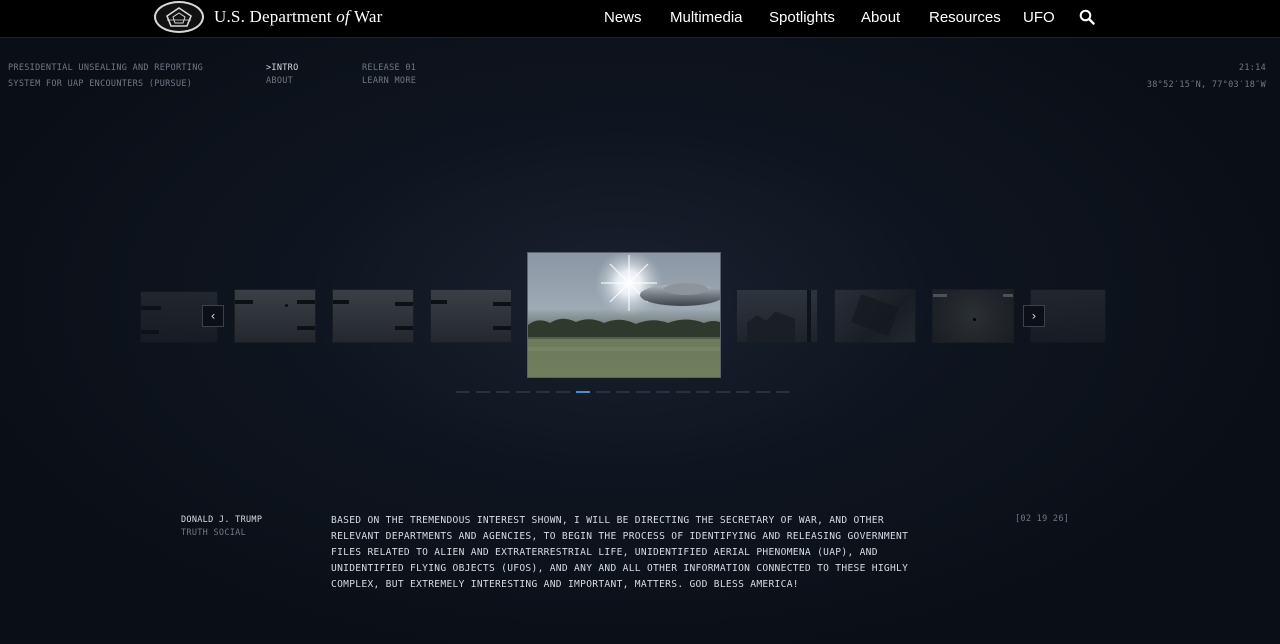 The image size is (1280, 644). Describe the element at coordinates (389, 81) in the screenshot. I see `learn-more-link: LEARN MORE` at that location.